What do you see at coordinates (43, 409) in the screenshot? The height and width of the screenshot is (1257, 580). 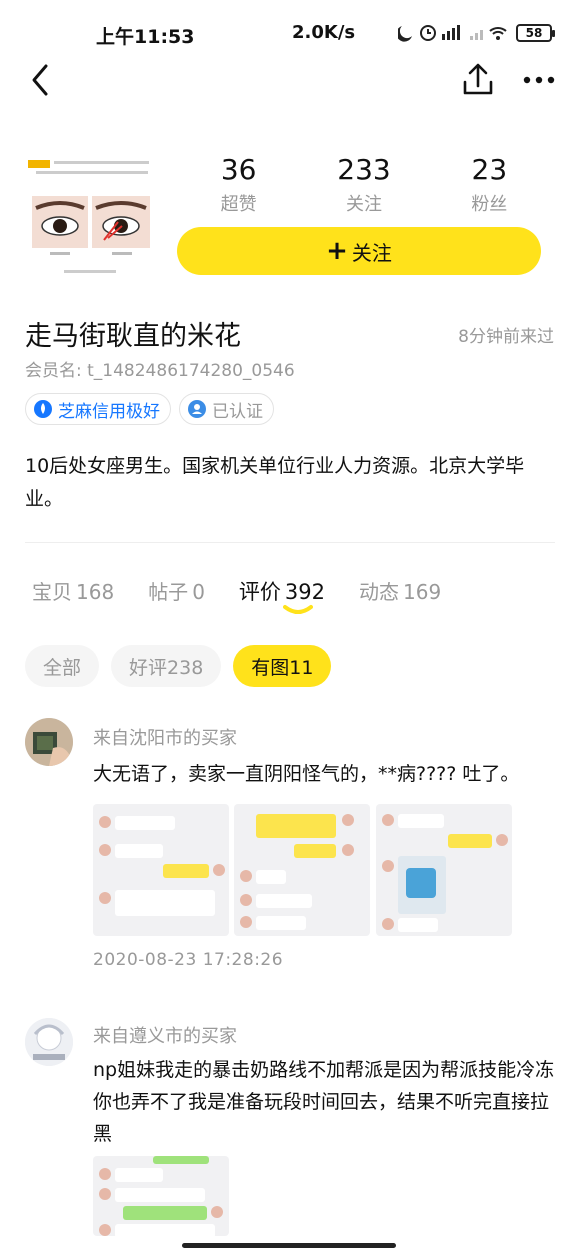 I see `sesame-credit-icon` at bounding box center [43, 409].